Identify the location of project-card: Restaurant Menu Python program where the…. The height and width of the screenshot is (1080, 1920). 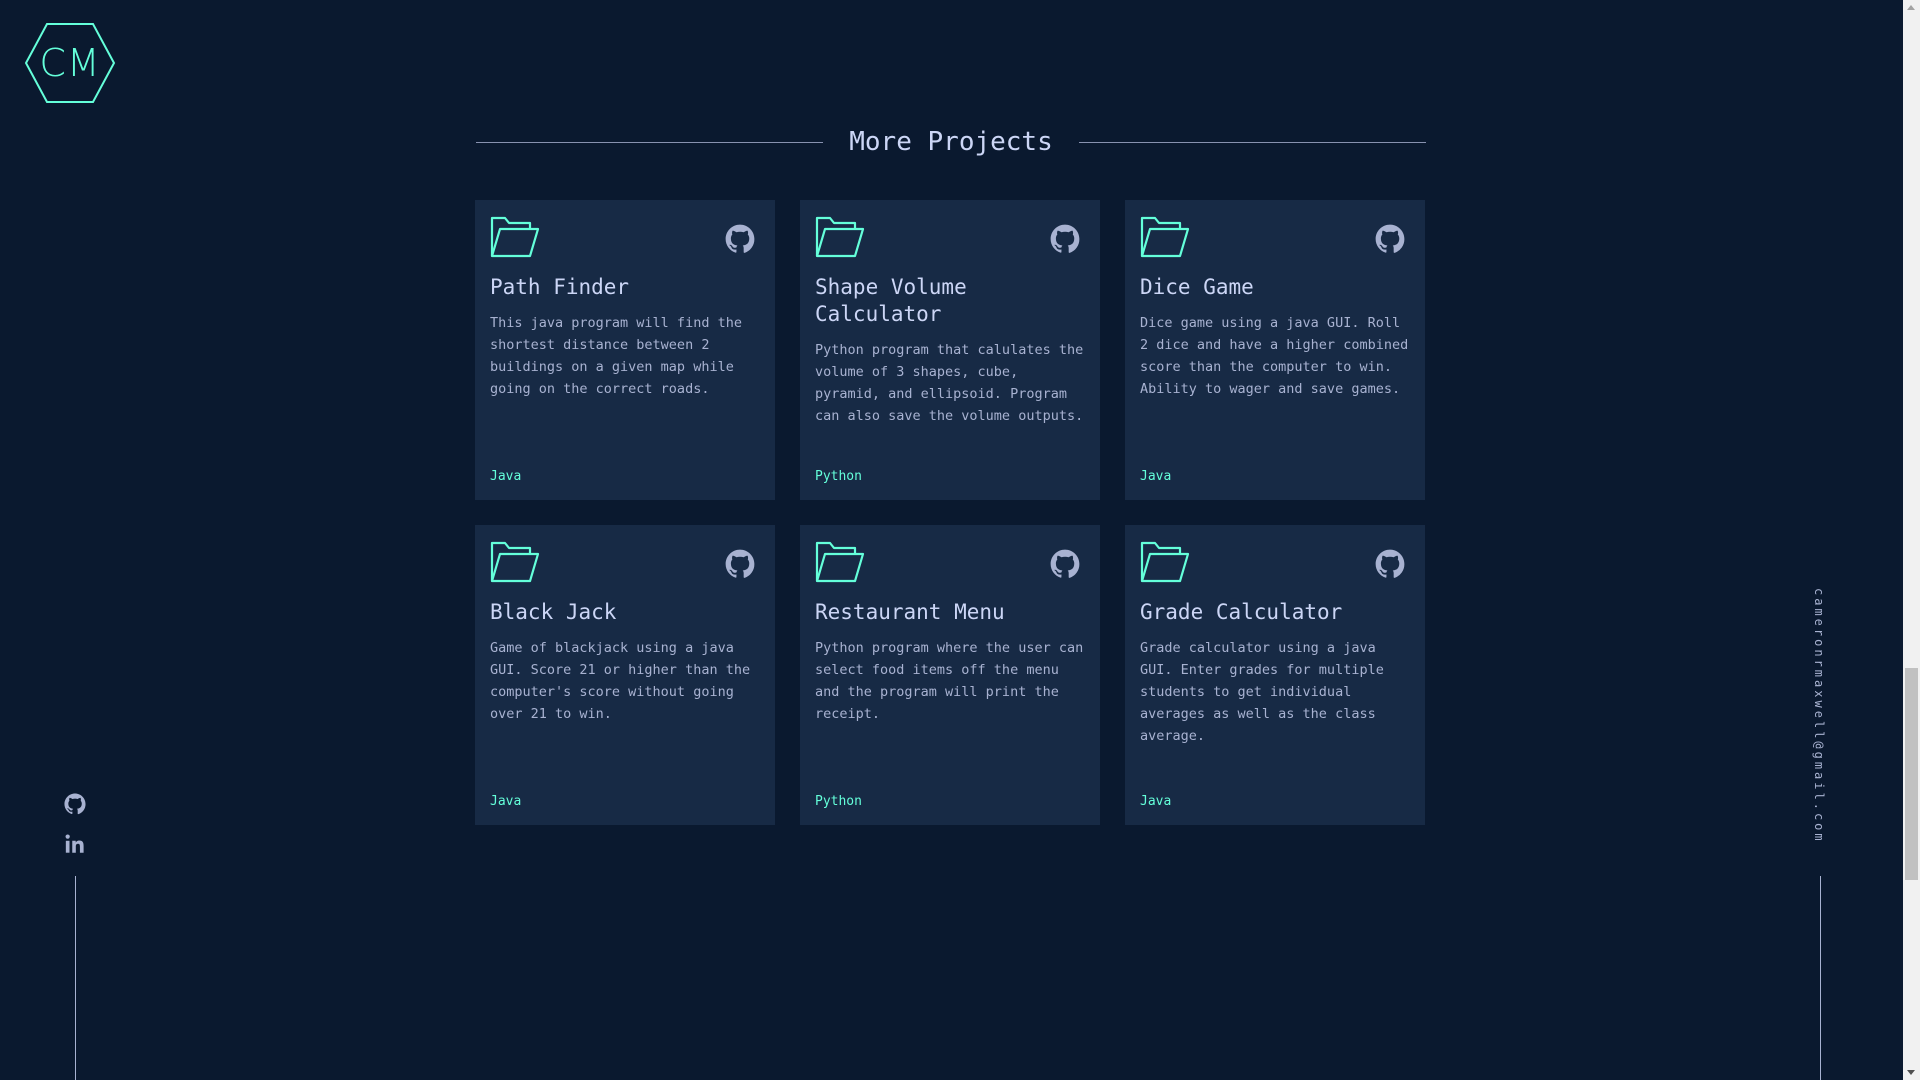
(950, 675).